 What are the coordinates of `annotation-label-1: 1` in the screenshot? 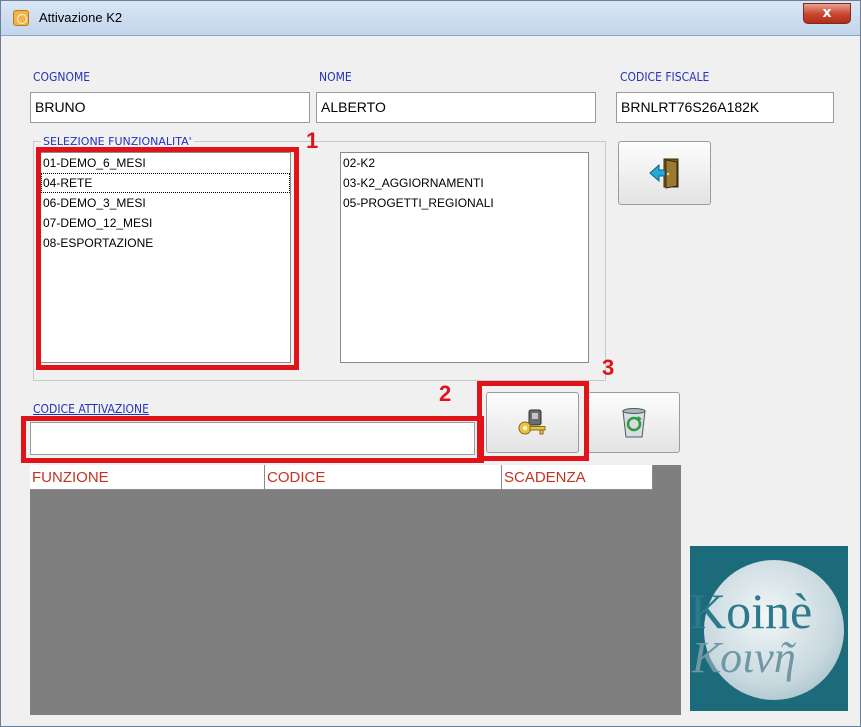 It's located at (312, 140).